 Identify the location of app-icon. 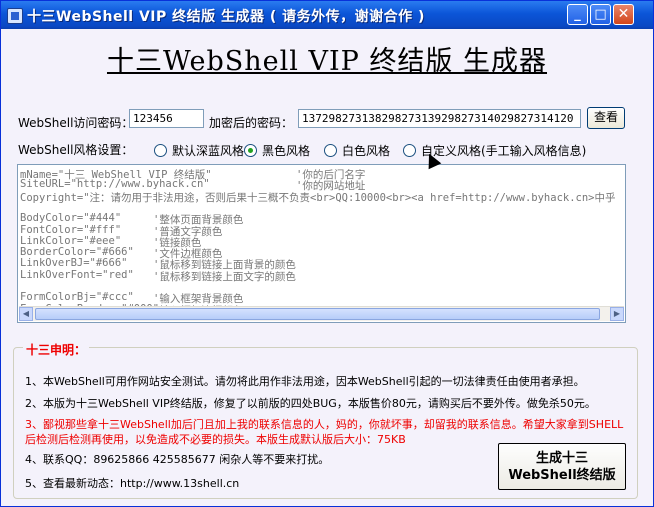
(15, 16).